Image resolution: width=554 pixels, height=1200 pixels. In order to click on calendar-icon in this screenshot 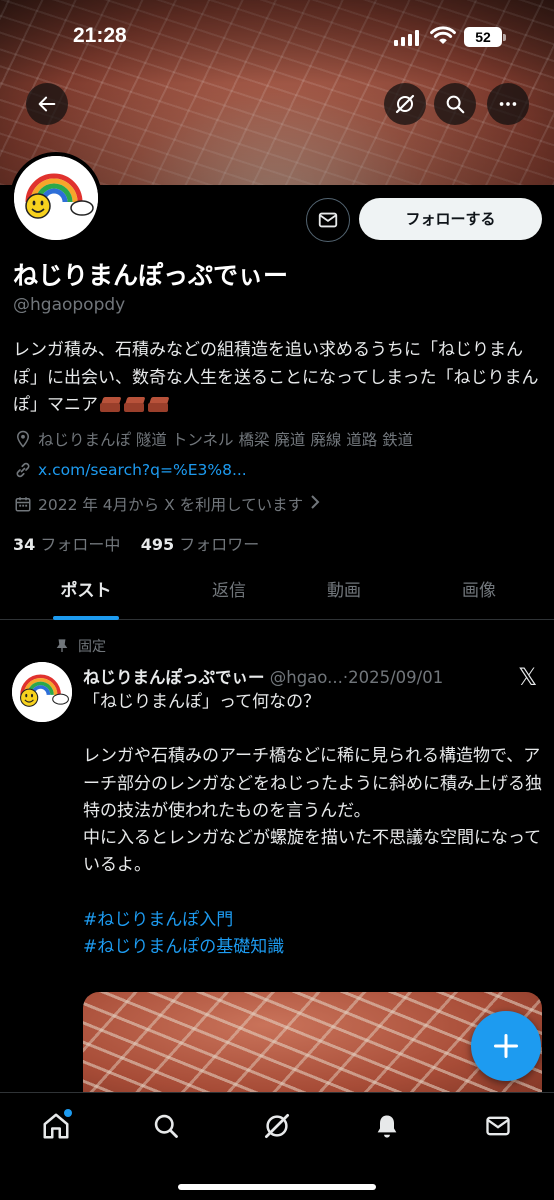, I will do `click(23, 504)`.